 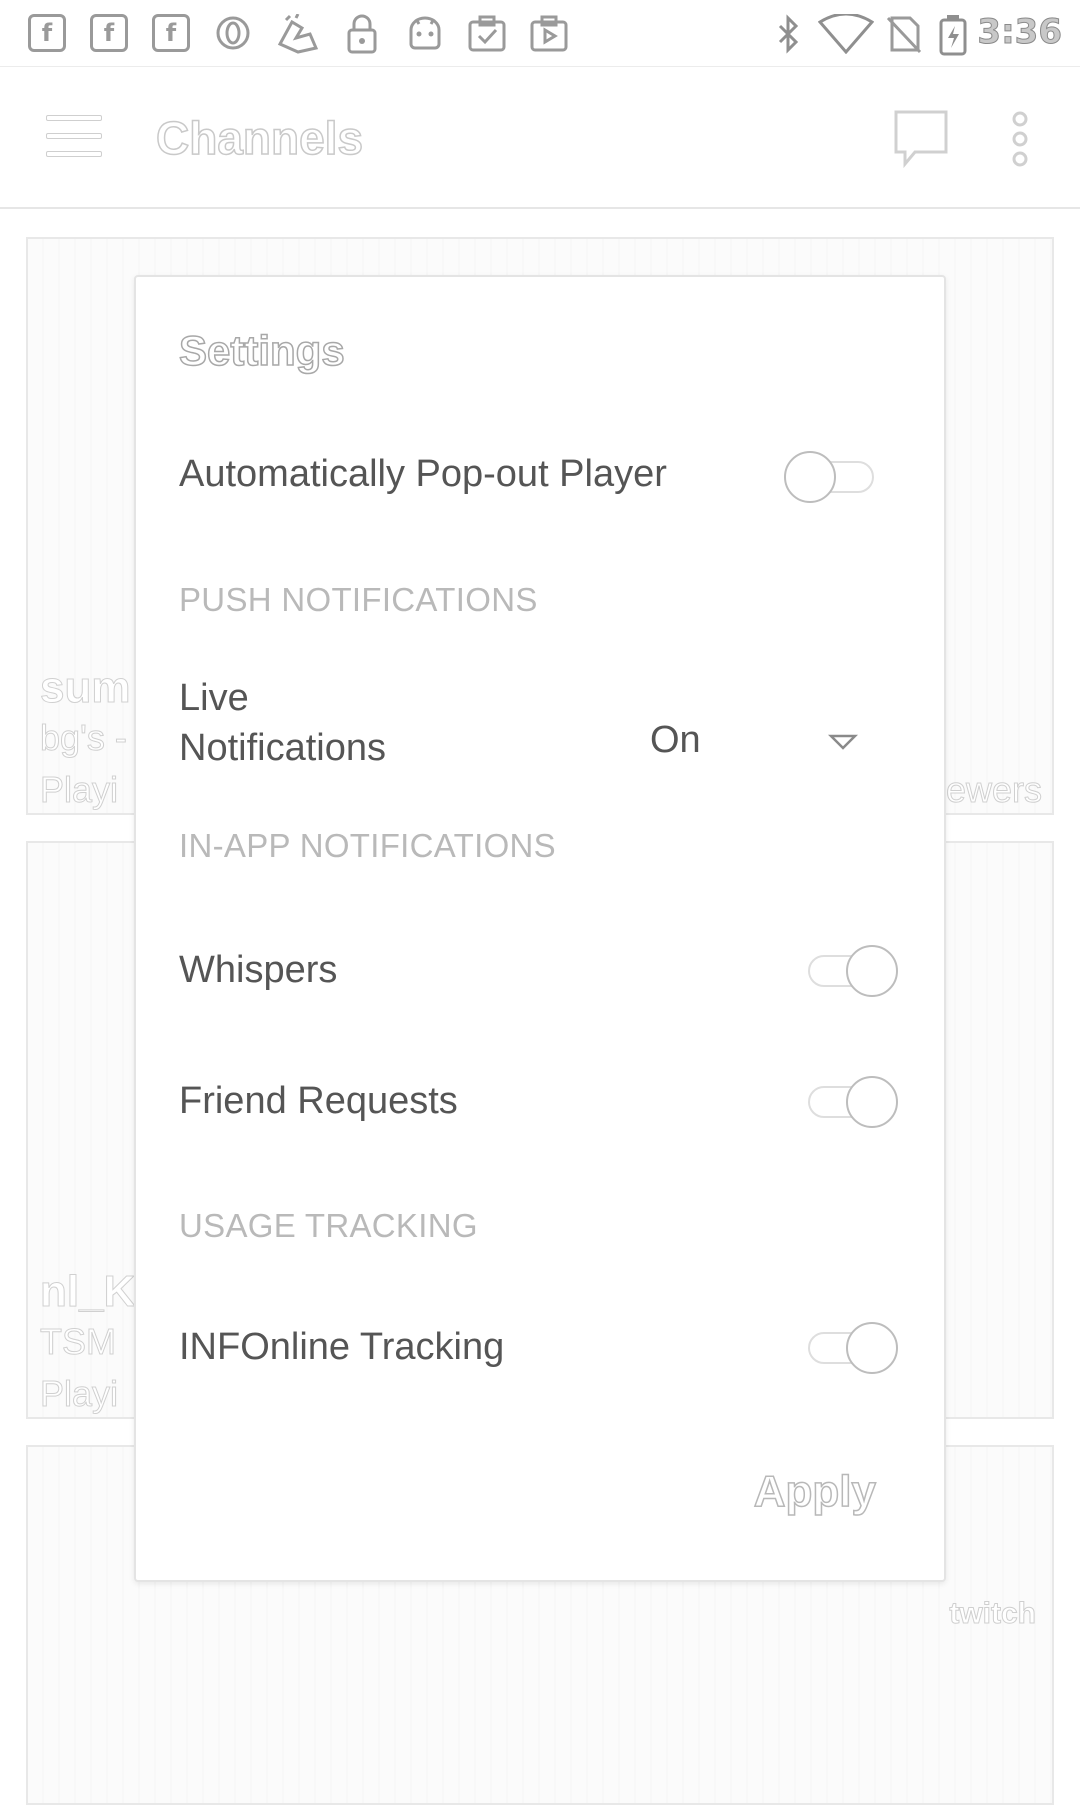 I want to click on infonline-tracking-toggle, so click(x=853, y=1348).